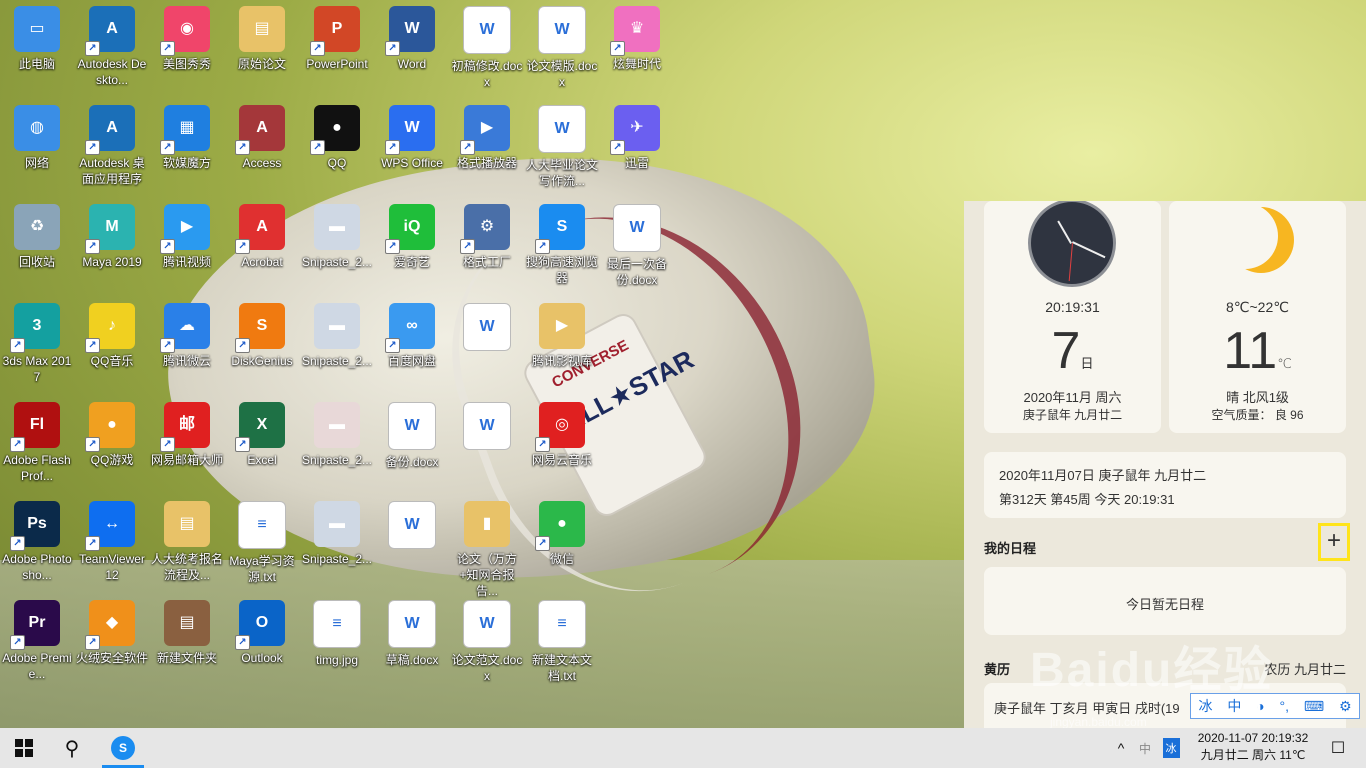  Describe the element at coordinates (1171, 748) in the screenshot. I see `tray-ime-badge: 冰` at that location.